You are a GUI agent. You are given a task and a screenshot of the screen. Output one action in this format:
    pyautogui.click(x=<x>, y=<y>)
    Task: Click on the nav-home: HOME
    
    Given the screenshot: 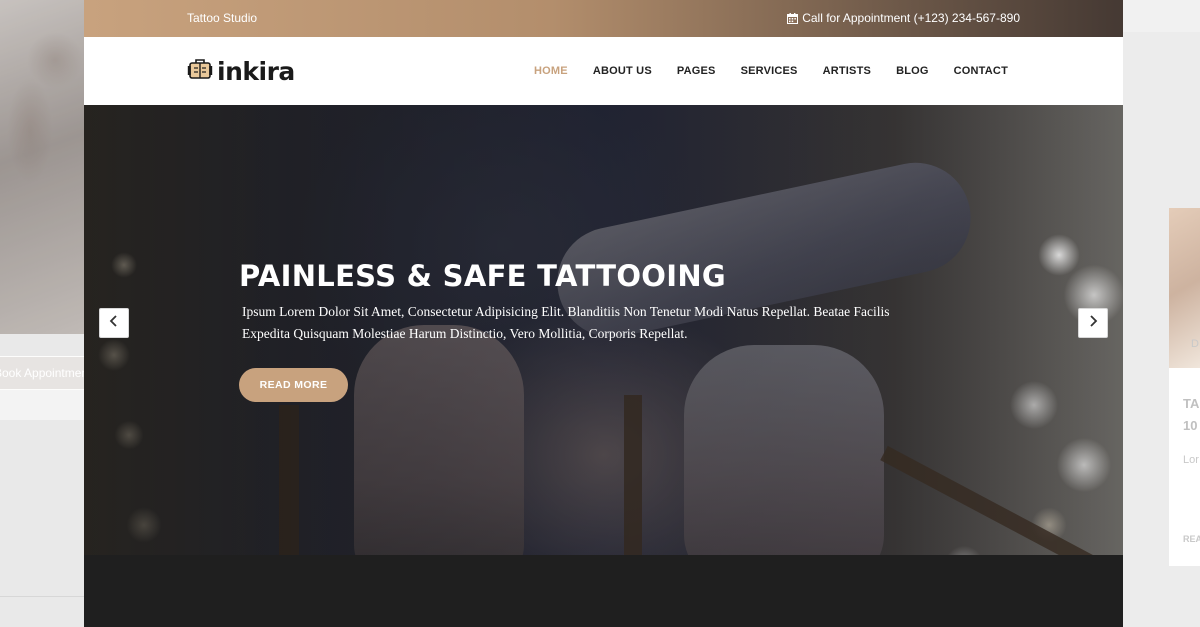 What is the action you would take?
    pyautogui.click(x=551, y=71)
    